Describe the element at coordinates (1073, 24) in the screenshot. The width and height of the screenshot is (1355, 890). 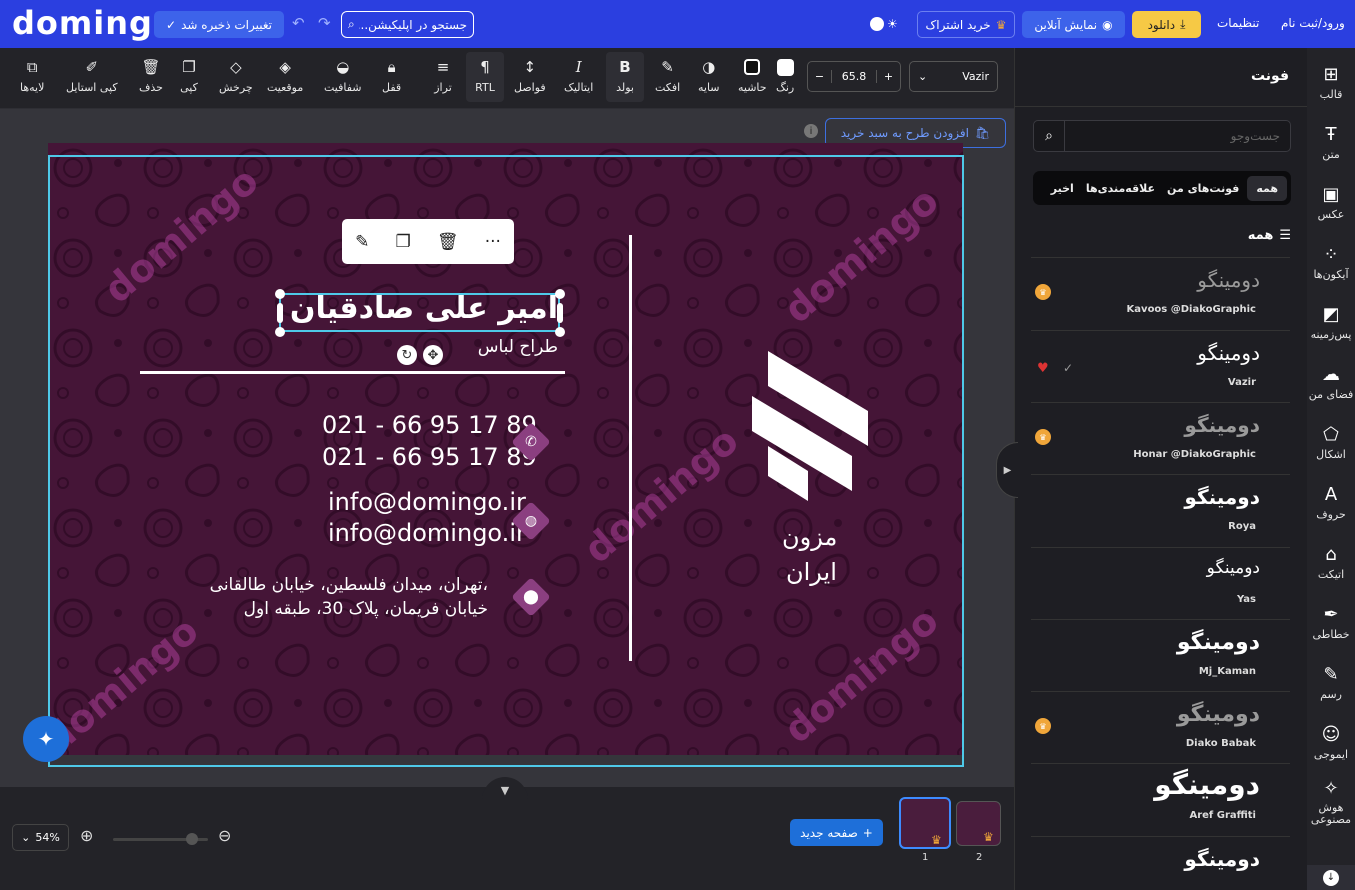
I see `preview-button: نمایش آنلاین ◉` at that location.